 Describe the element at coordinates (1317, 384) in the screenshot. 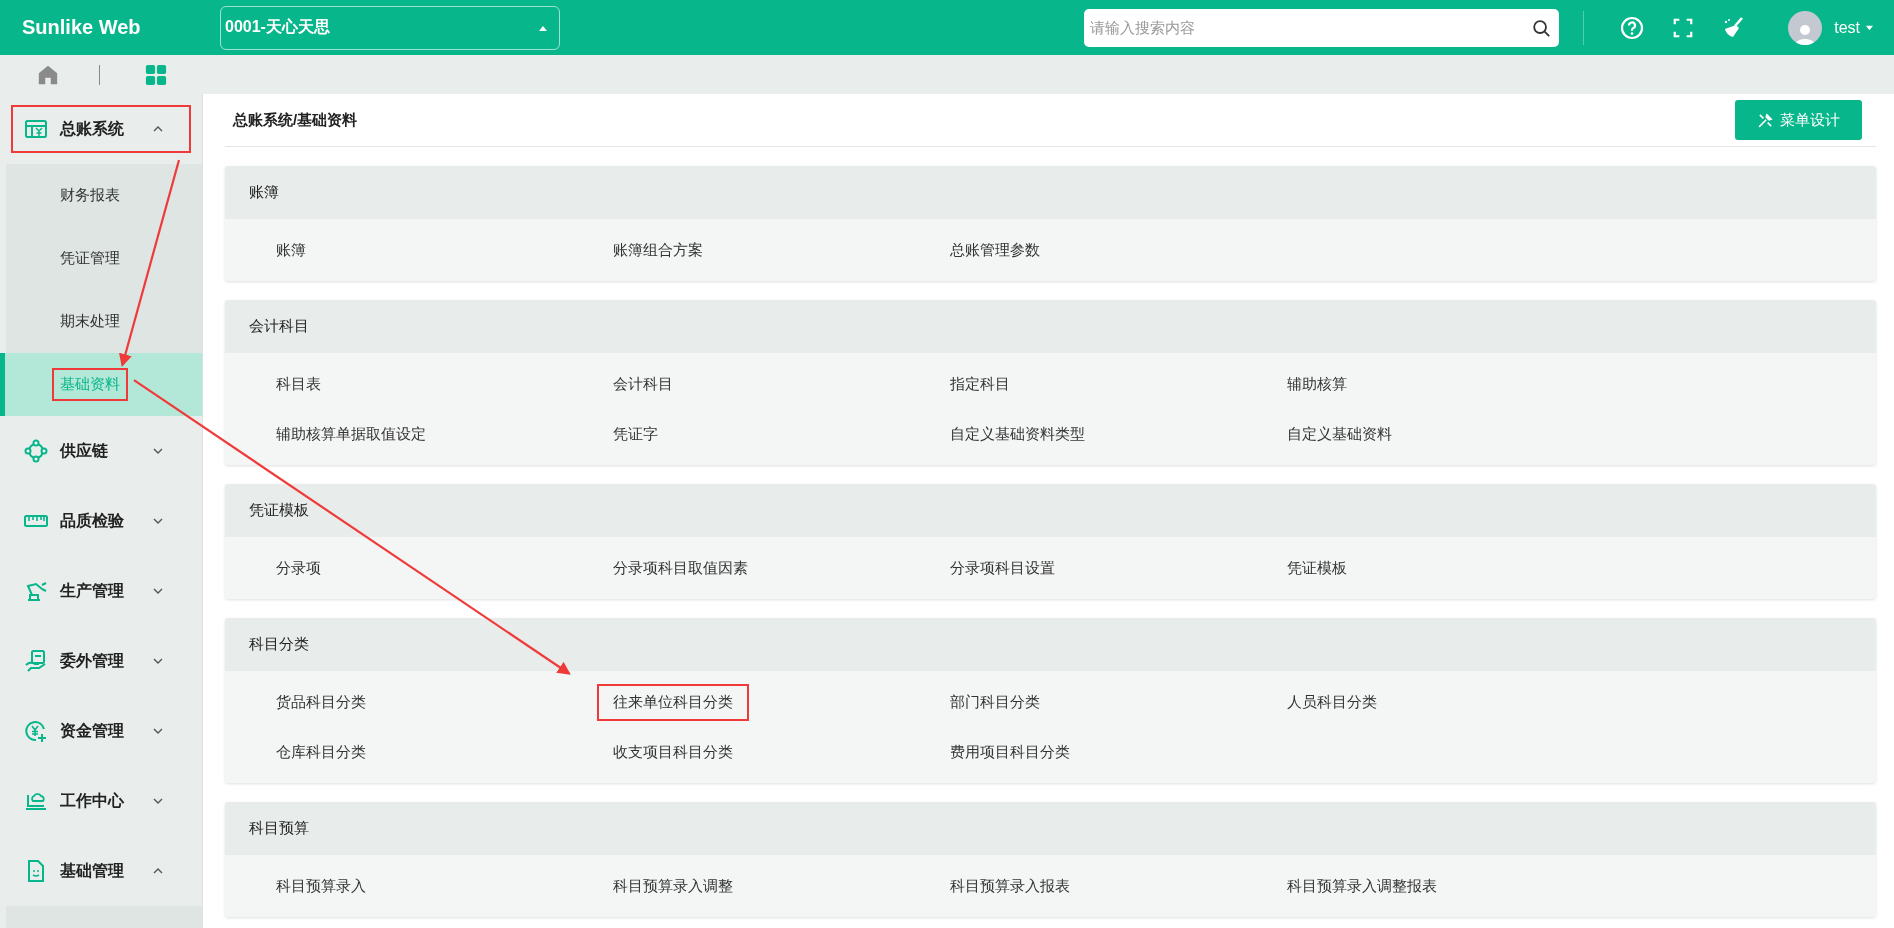

I see `menu-link: 辅助核算` at that location.